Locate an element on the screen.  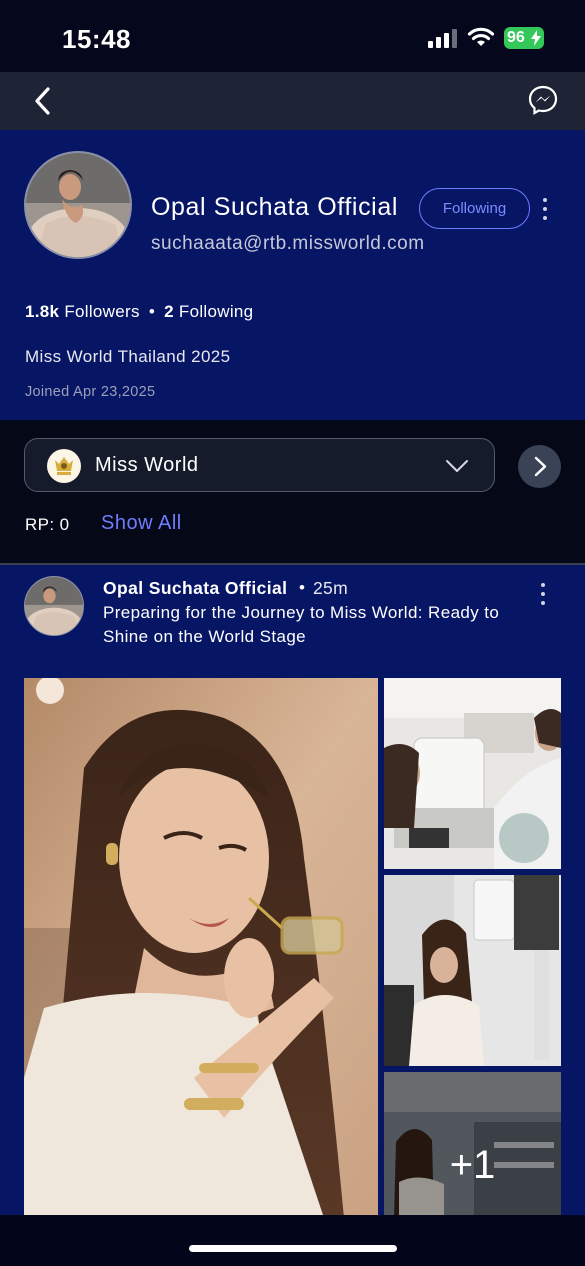
post-image-4: +1 is located at coordinates (472, 1145).